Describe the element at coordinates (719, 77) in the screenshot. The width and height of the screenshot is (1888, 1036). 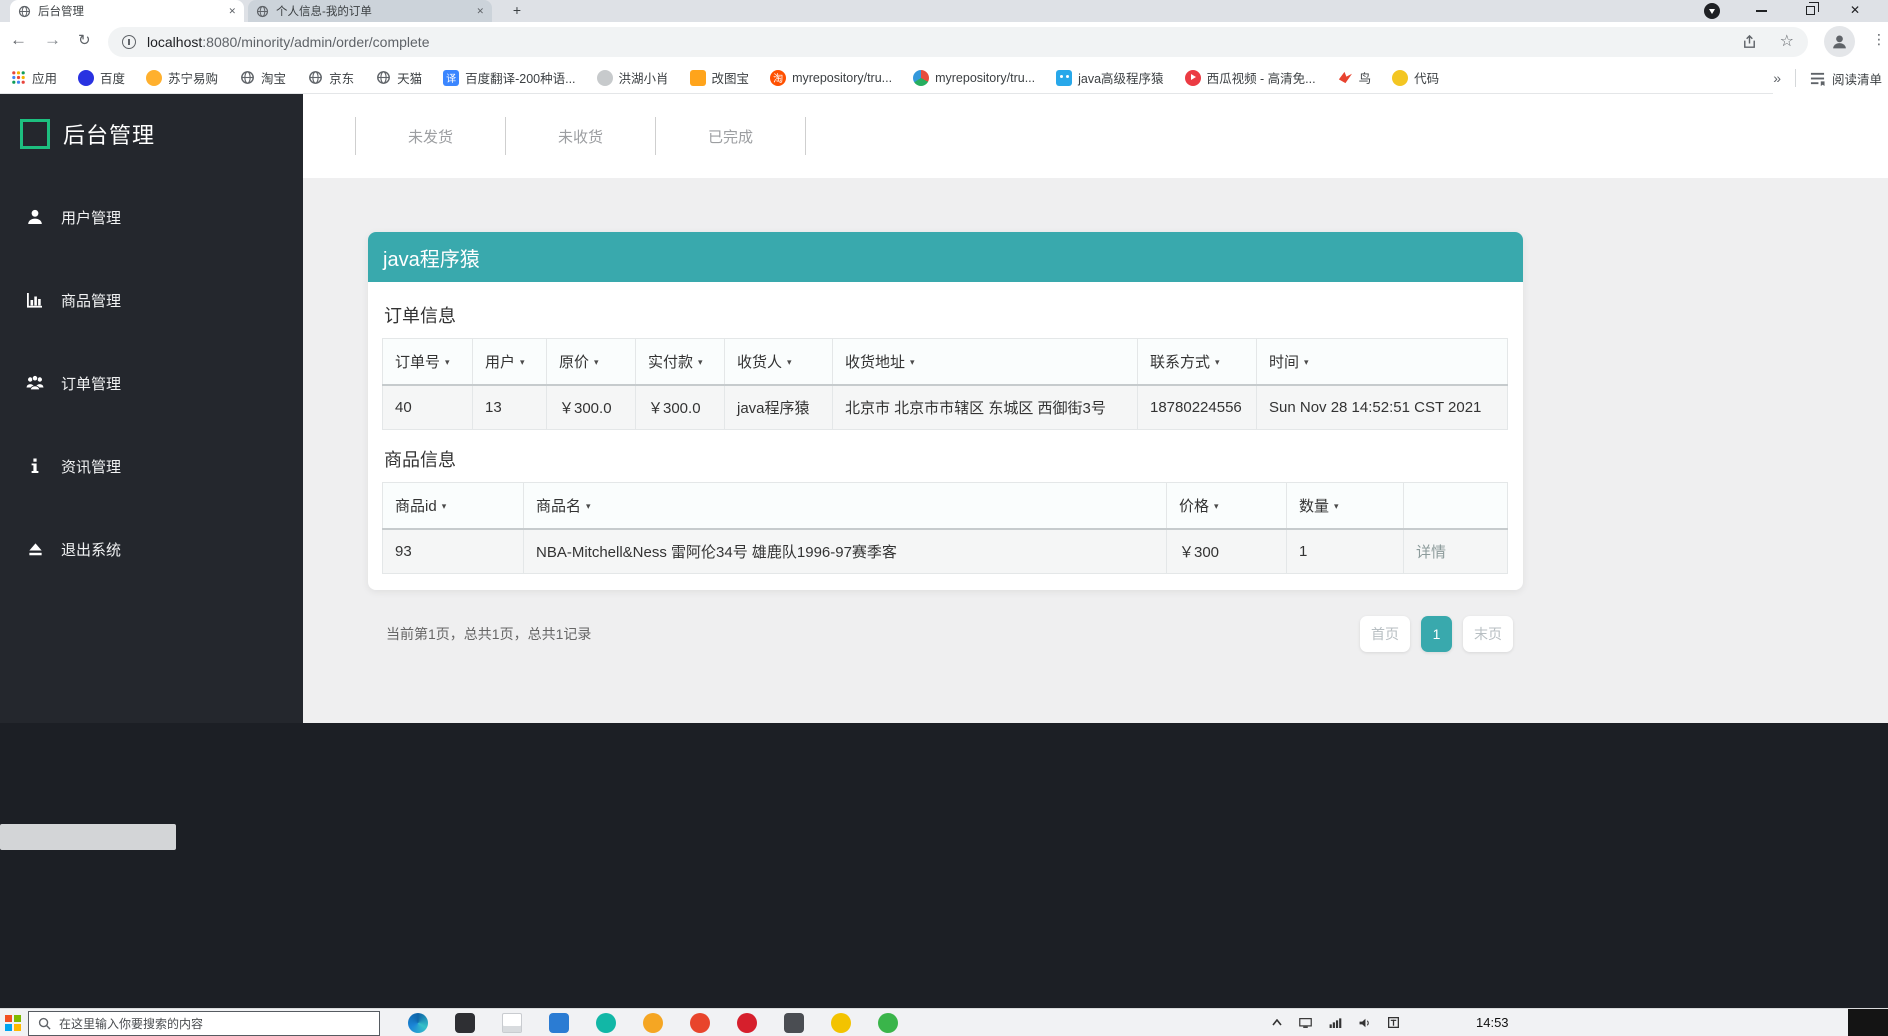
I see `bookmark-item: 改图宝` at that location.